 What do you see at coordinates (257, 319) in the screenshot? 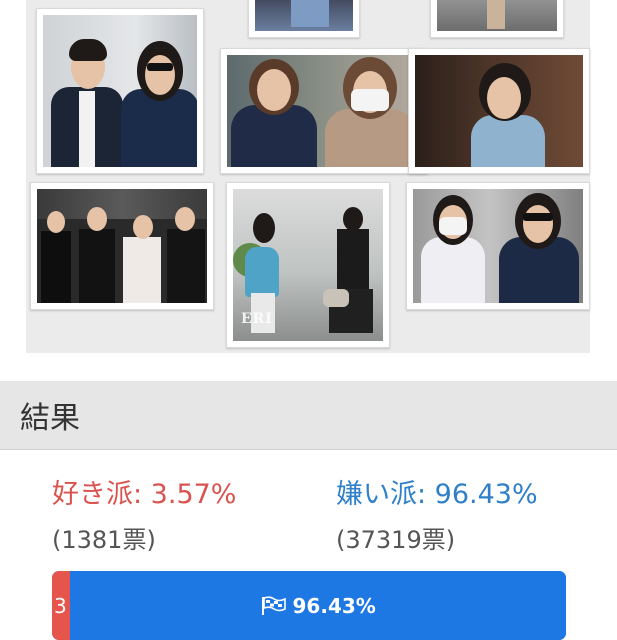
I see `photo-watermark: ERI` at bounding box center [257, 319].